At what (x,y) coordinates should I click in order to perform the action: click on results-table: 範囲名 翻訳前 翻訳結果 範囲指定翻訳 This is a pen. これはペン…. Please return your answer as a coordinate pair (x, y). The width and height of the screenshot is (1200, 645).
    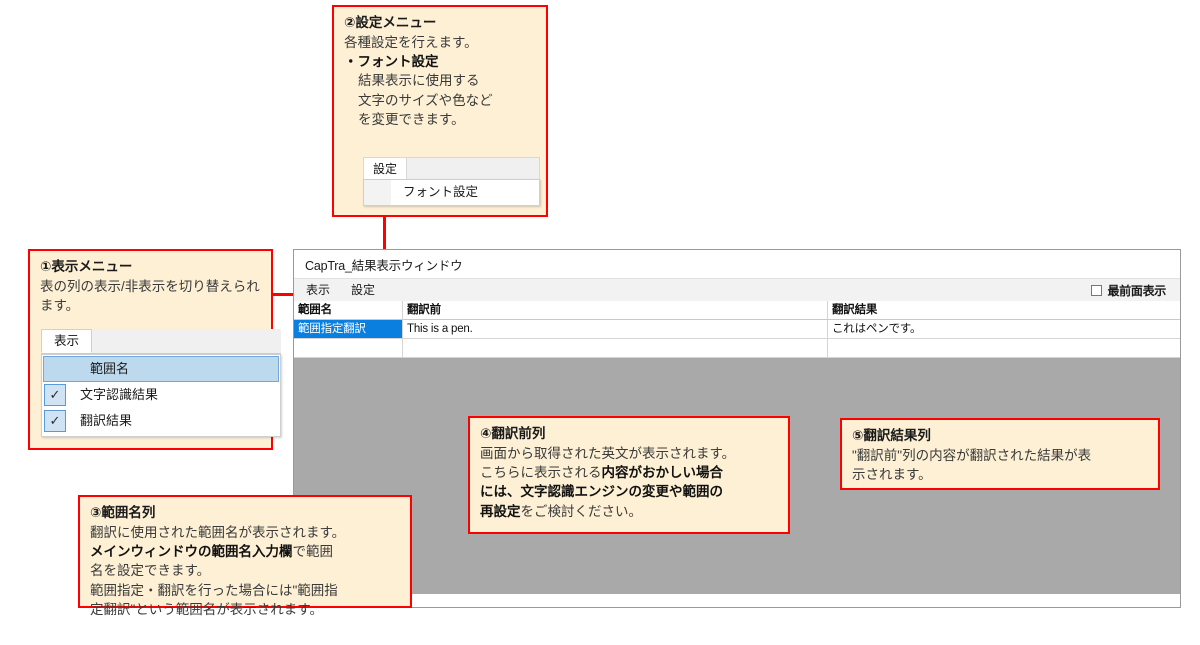
    Looking at the image, I should click on (737, 334).